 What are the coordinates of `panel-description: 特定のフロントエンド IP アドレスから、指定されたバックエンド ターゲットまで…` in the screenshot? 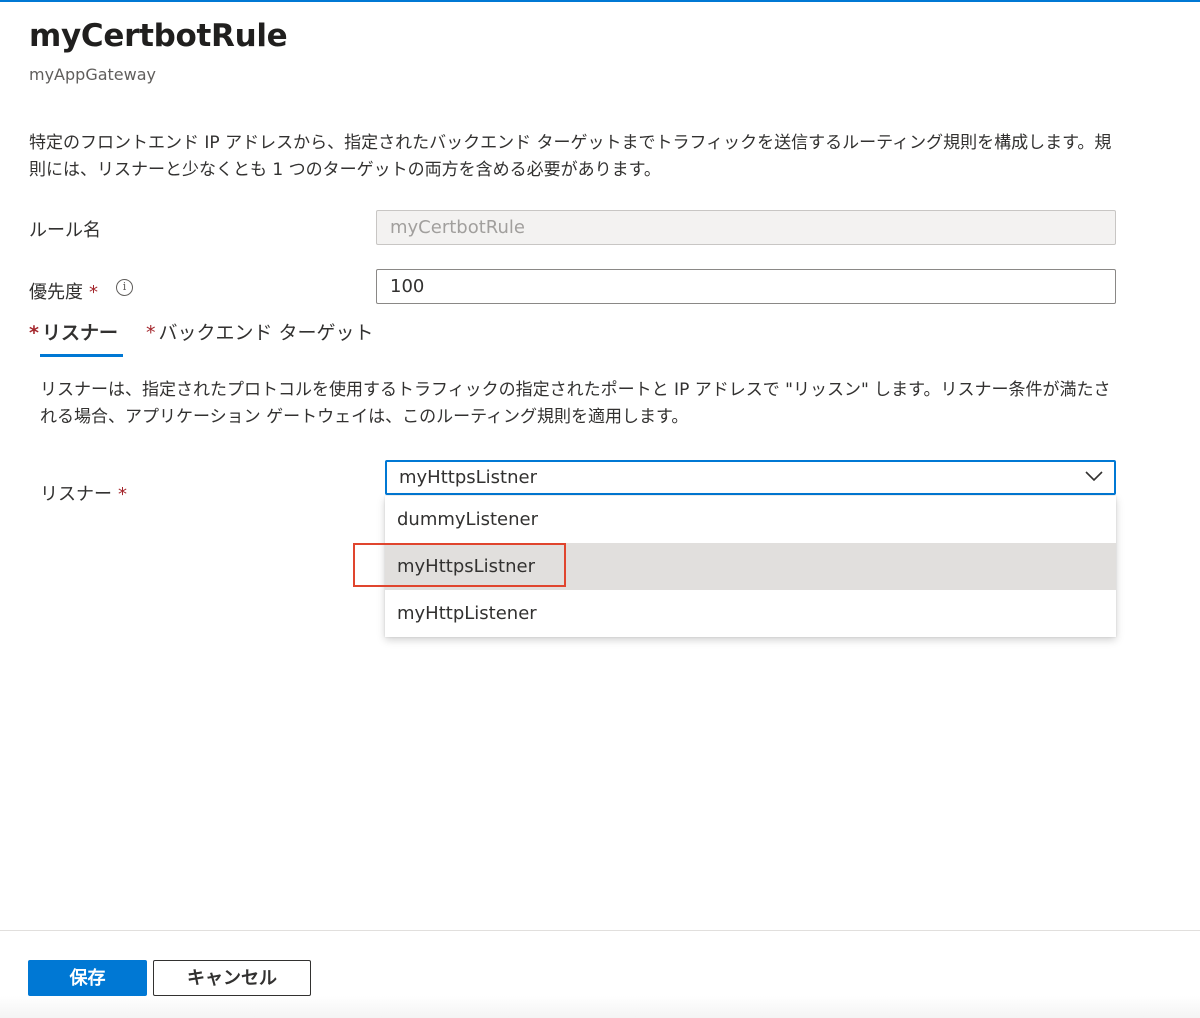 It's located at (570, 156).